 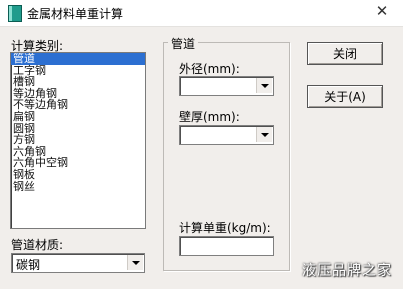 I want to click on unit-weight-field, so click(x=226, y=246).